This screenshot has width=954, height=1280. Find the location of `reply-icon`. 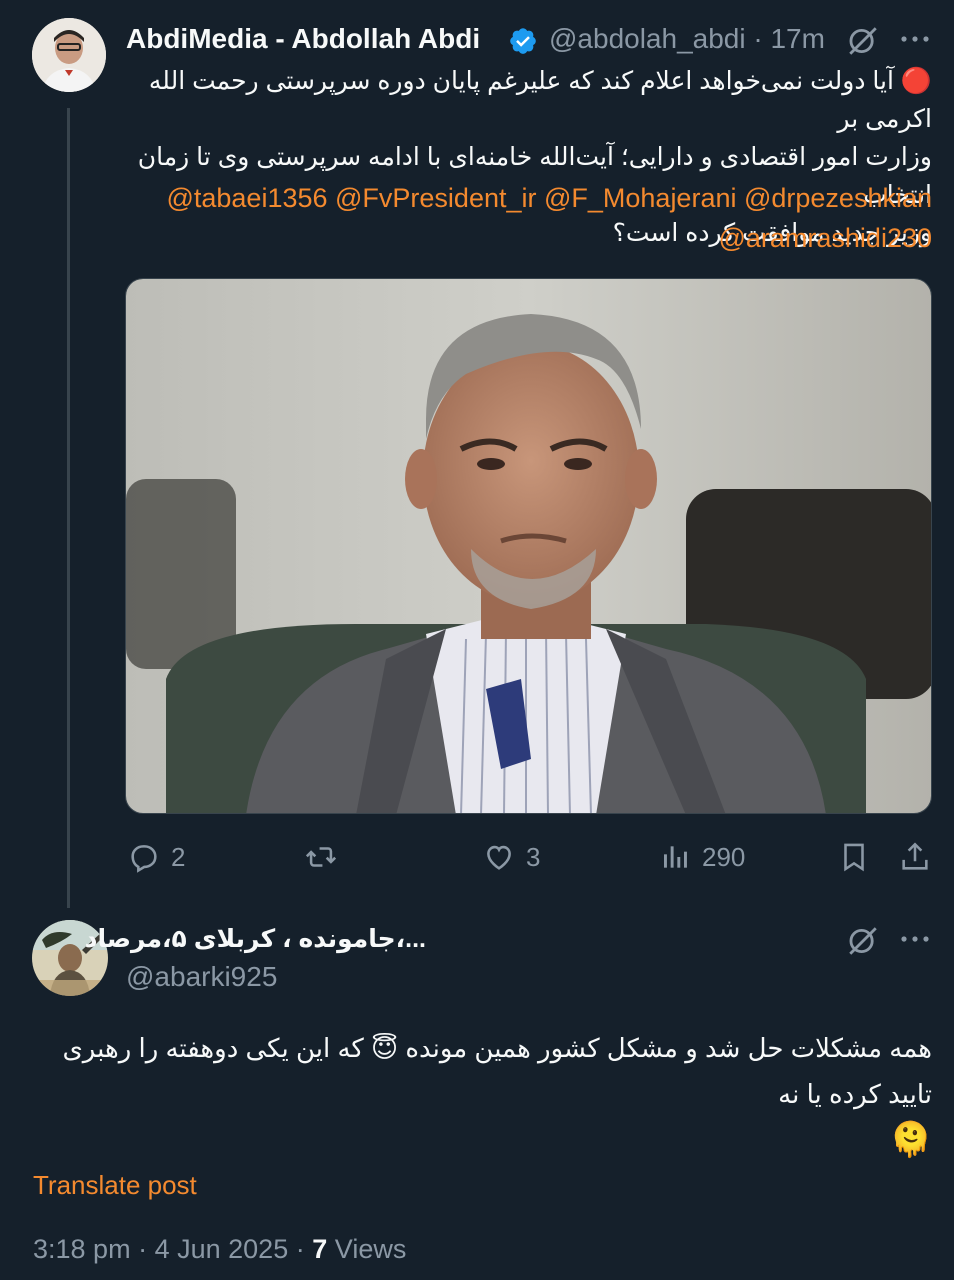

reply-icon is located at coordinates (144, 857).